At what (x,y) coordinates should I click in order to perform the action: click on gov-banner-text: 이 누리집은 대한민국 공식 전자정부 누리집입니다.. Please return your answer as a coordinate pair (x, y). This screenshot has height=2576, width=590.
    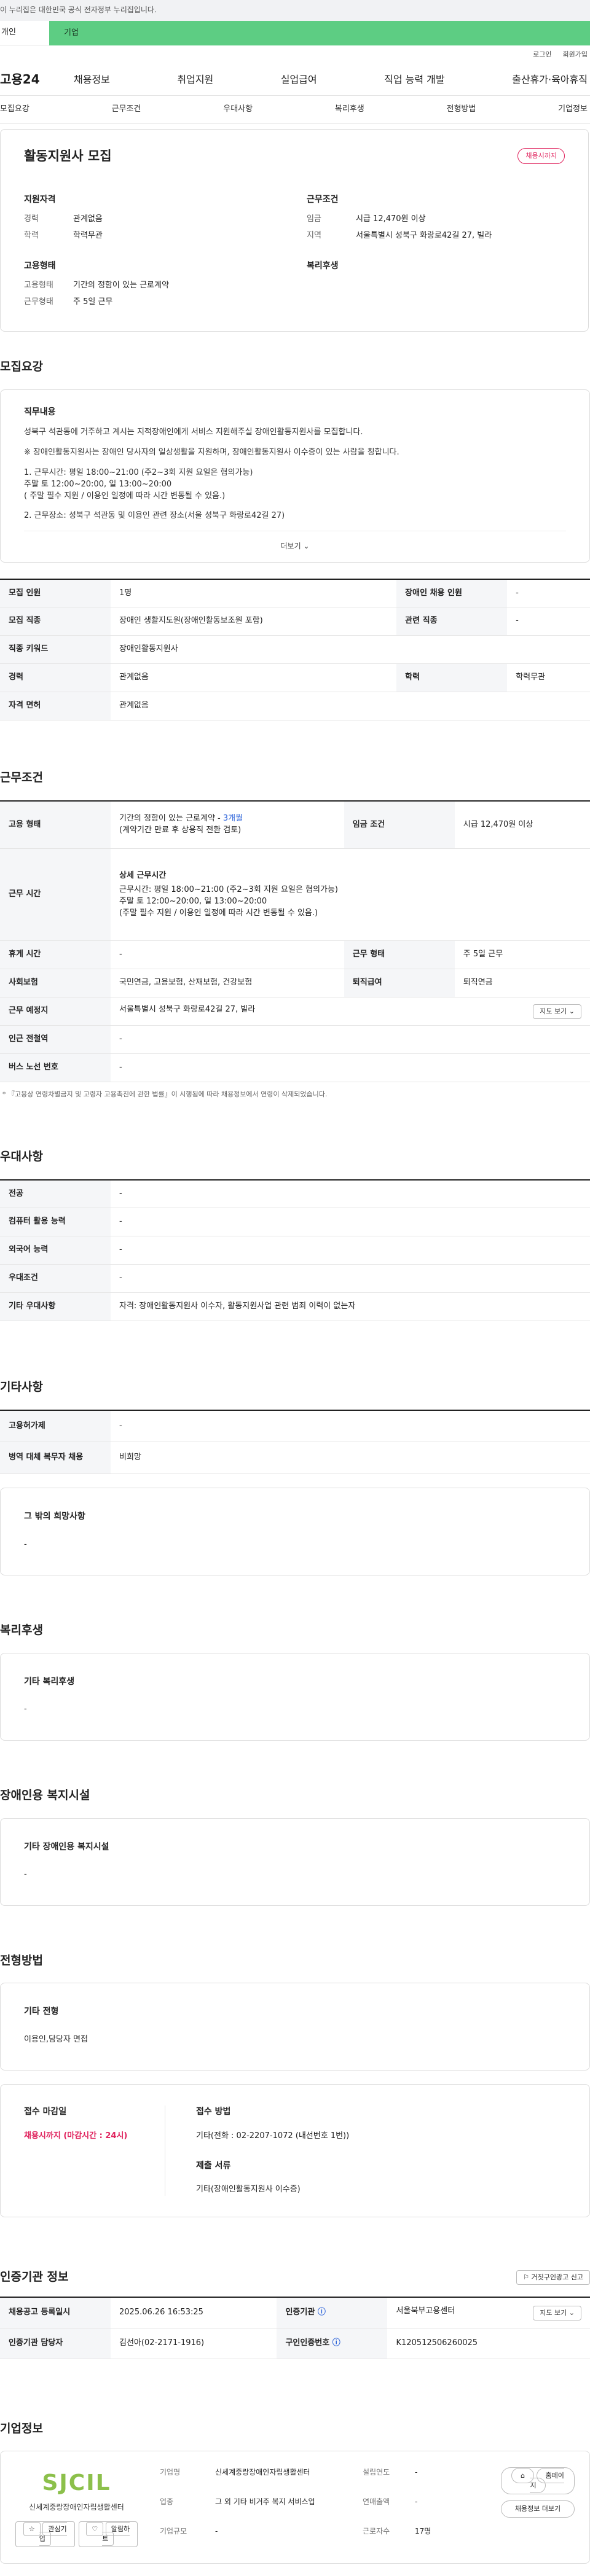
    Looking at the image, I should click on (79, 10).